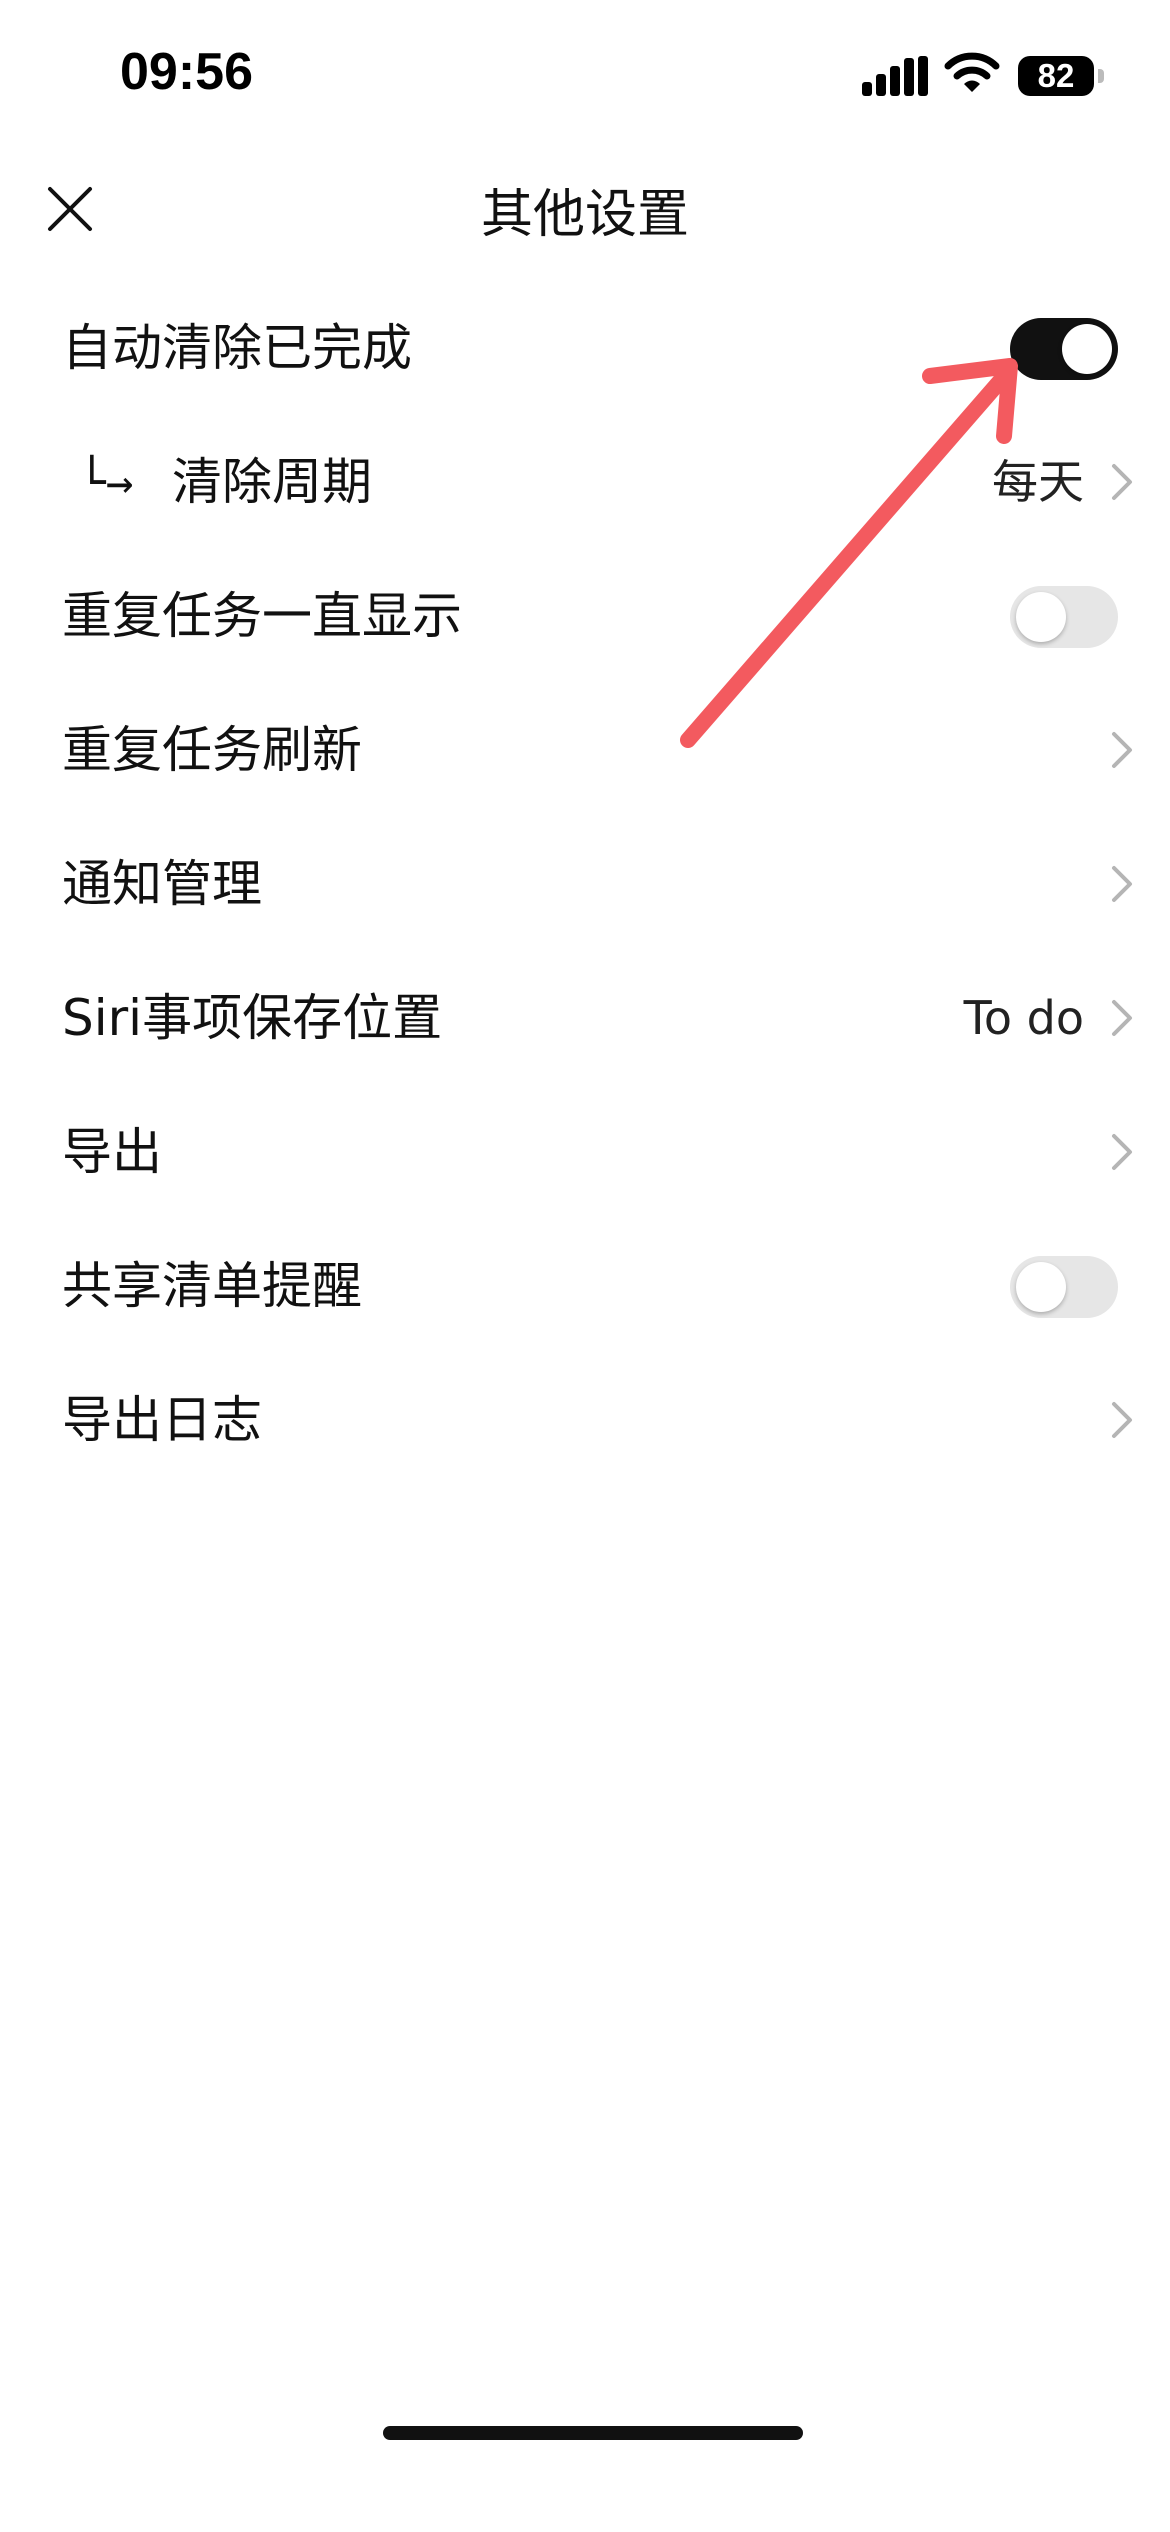 The width and height of the screenshot is (1170, 2532). What do you see at coordinates (212, 1286) in the screenshot?
I see `setting-label: 共享清单提醒` at bounding box center [212, 1286].